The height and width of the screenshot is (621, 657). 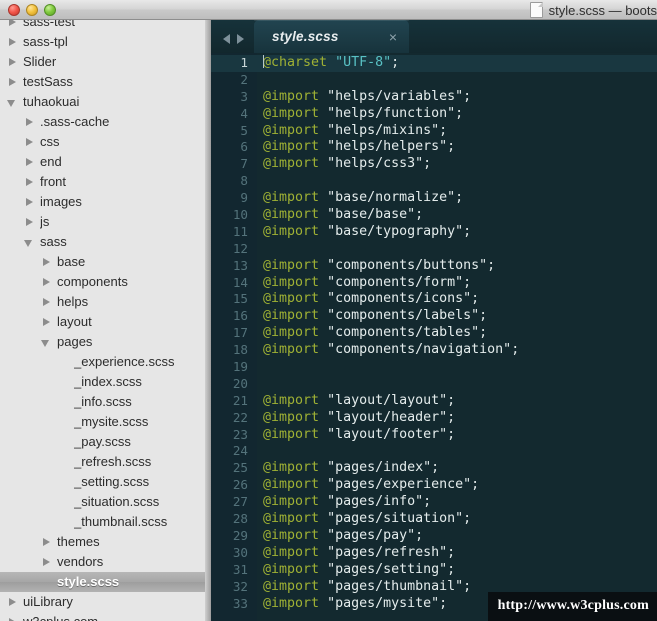 I want to click on code-line-text: @import "pages/situation";, so click(x=364, y=519).